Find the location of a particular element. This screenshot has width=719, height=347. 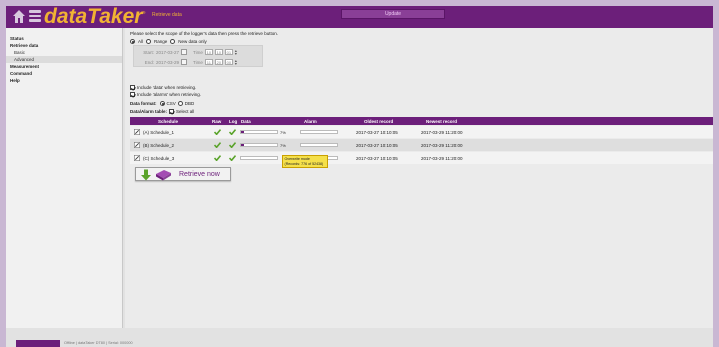

sidebar-item-advanced: Advanced is located at coordinates (64, 59).